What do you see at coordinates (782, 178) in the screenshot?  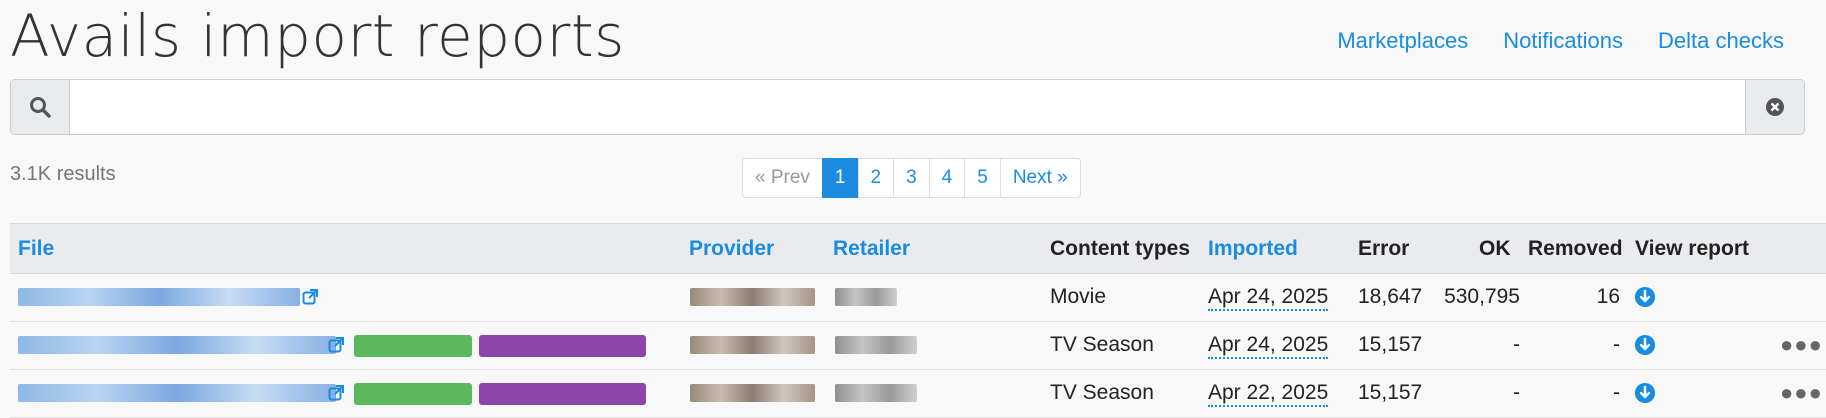 I see `prev-page-button: « Prev` at bounding box center [782, 178].